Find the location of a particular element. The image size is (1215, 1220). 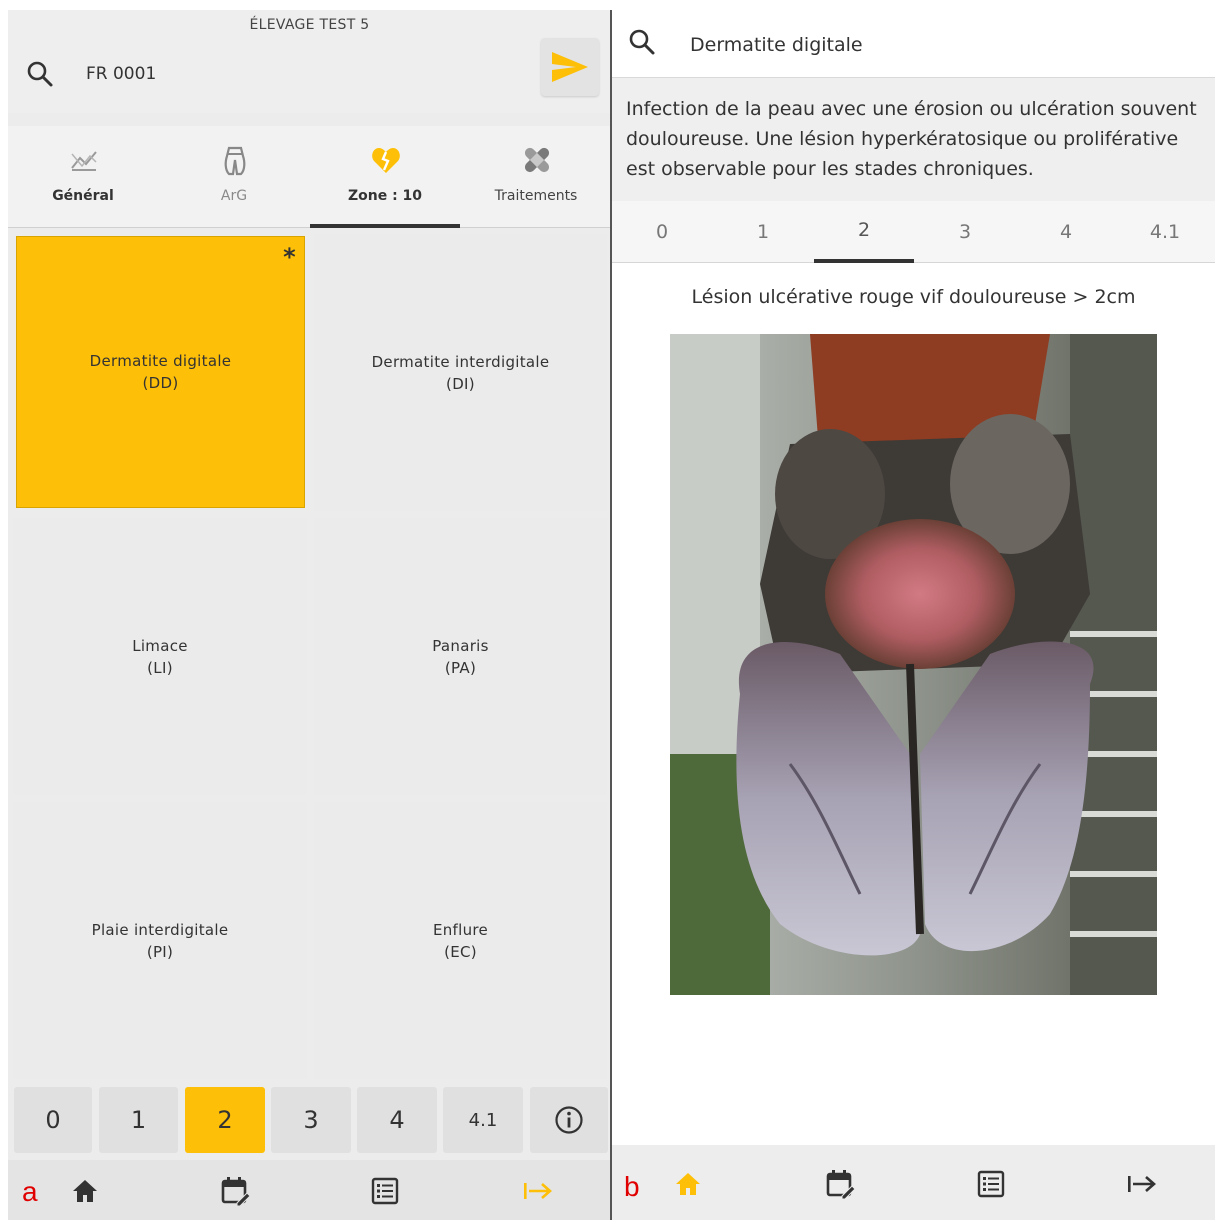

lesion-search-bar: Dermatite digitale is located at coordinates (913, 44).